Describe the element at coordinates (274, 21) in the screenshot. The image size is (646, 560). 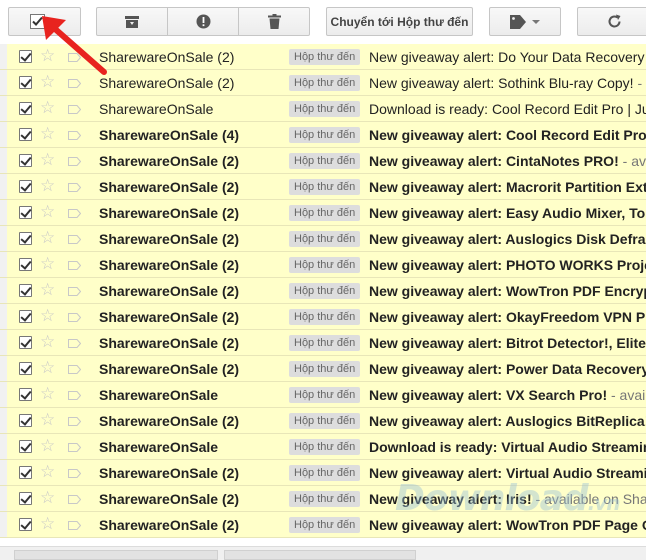
I see `delete-button` at that location.